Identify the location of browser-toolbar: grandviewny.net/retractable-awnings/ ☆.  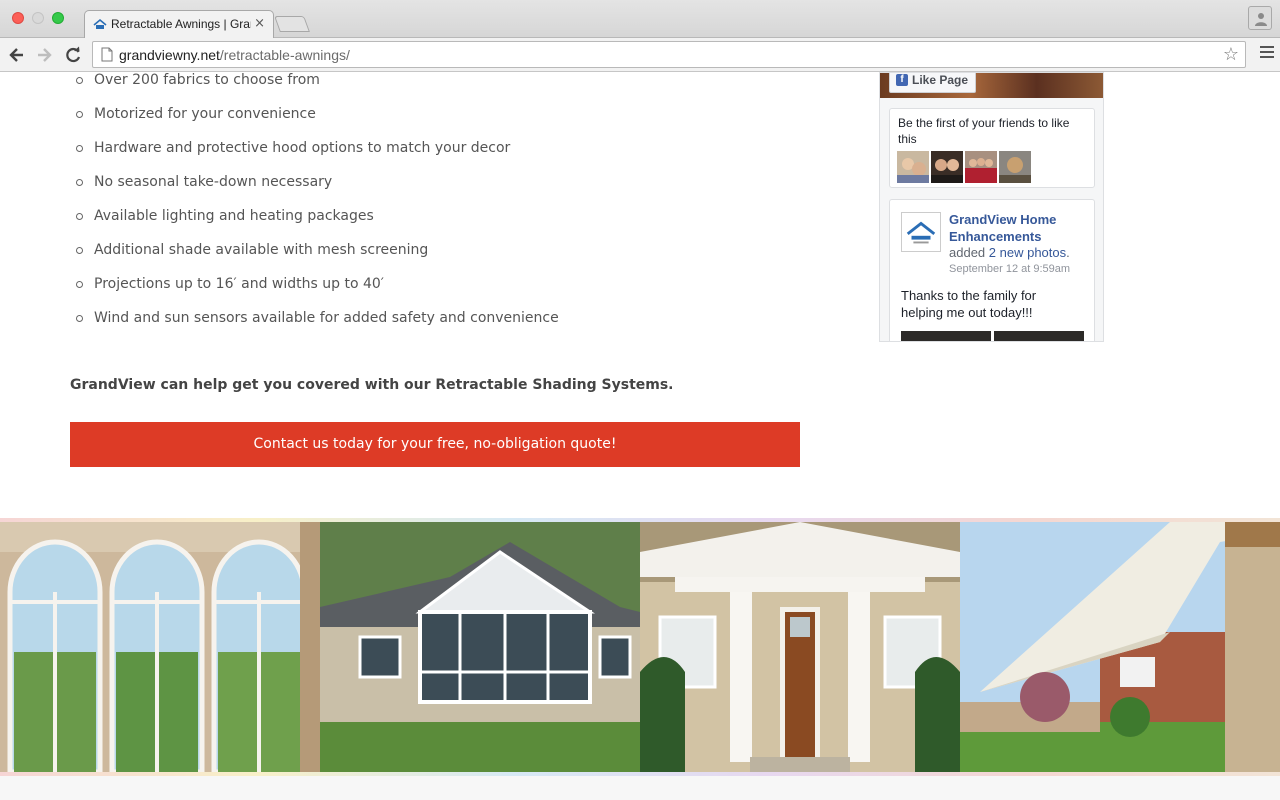
(640, 55).